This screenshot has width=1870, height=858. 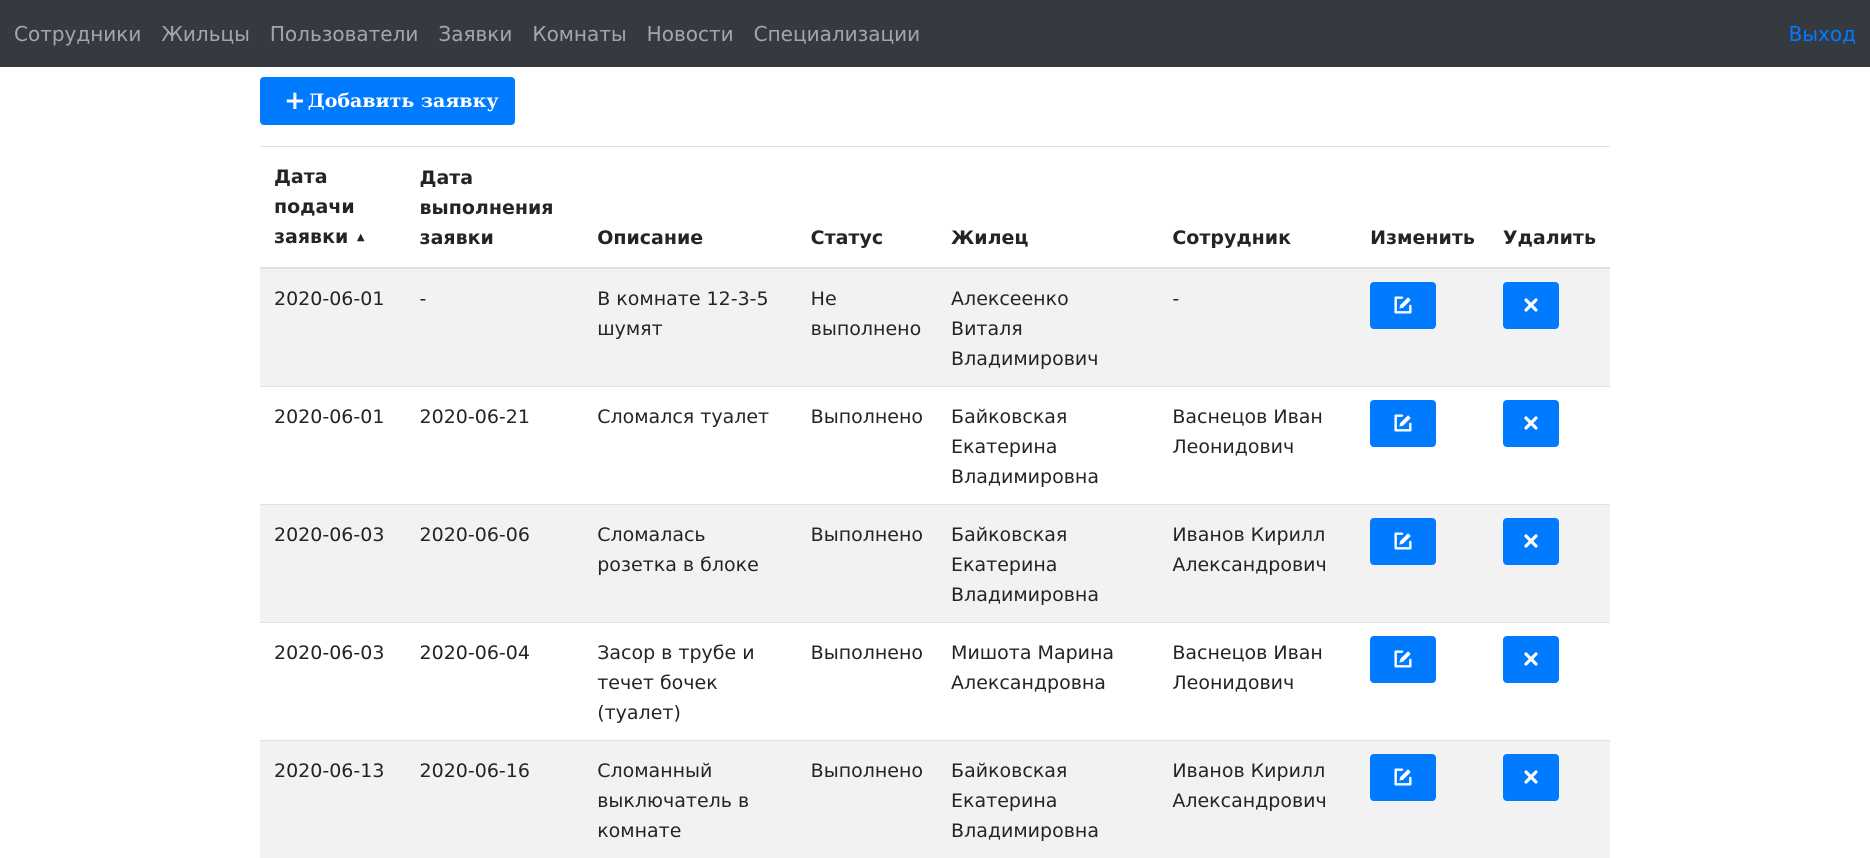 What do you see at coordinates (1257, 207) in the screenshot?
I see `header-employee: Сотрудник` at bounding box center [1257, 207].